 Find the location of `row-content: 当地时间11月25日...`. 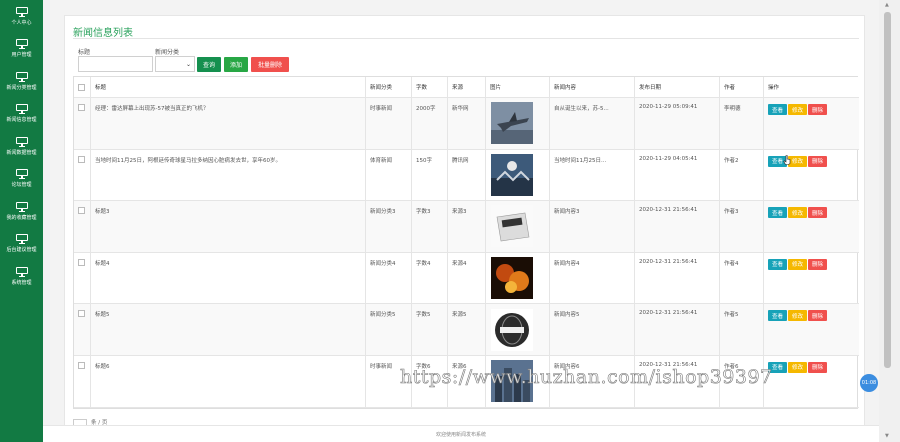

row-content: 当地时间11月25日... is located at coordinates (591, 175).